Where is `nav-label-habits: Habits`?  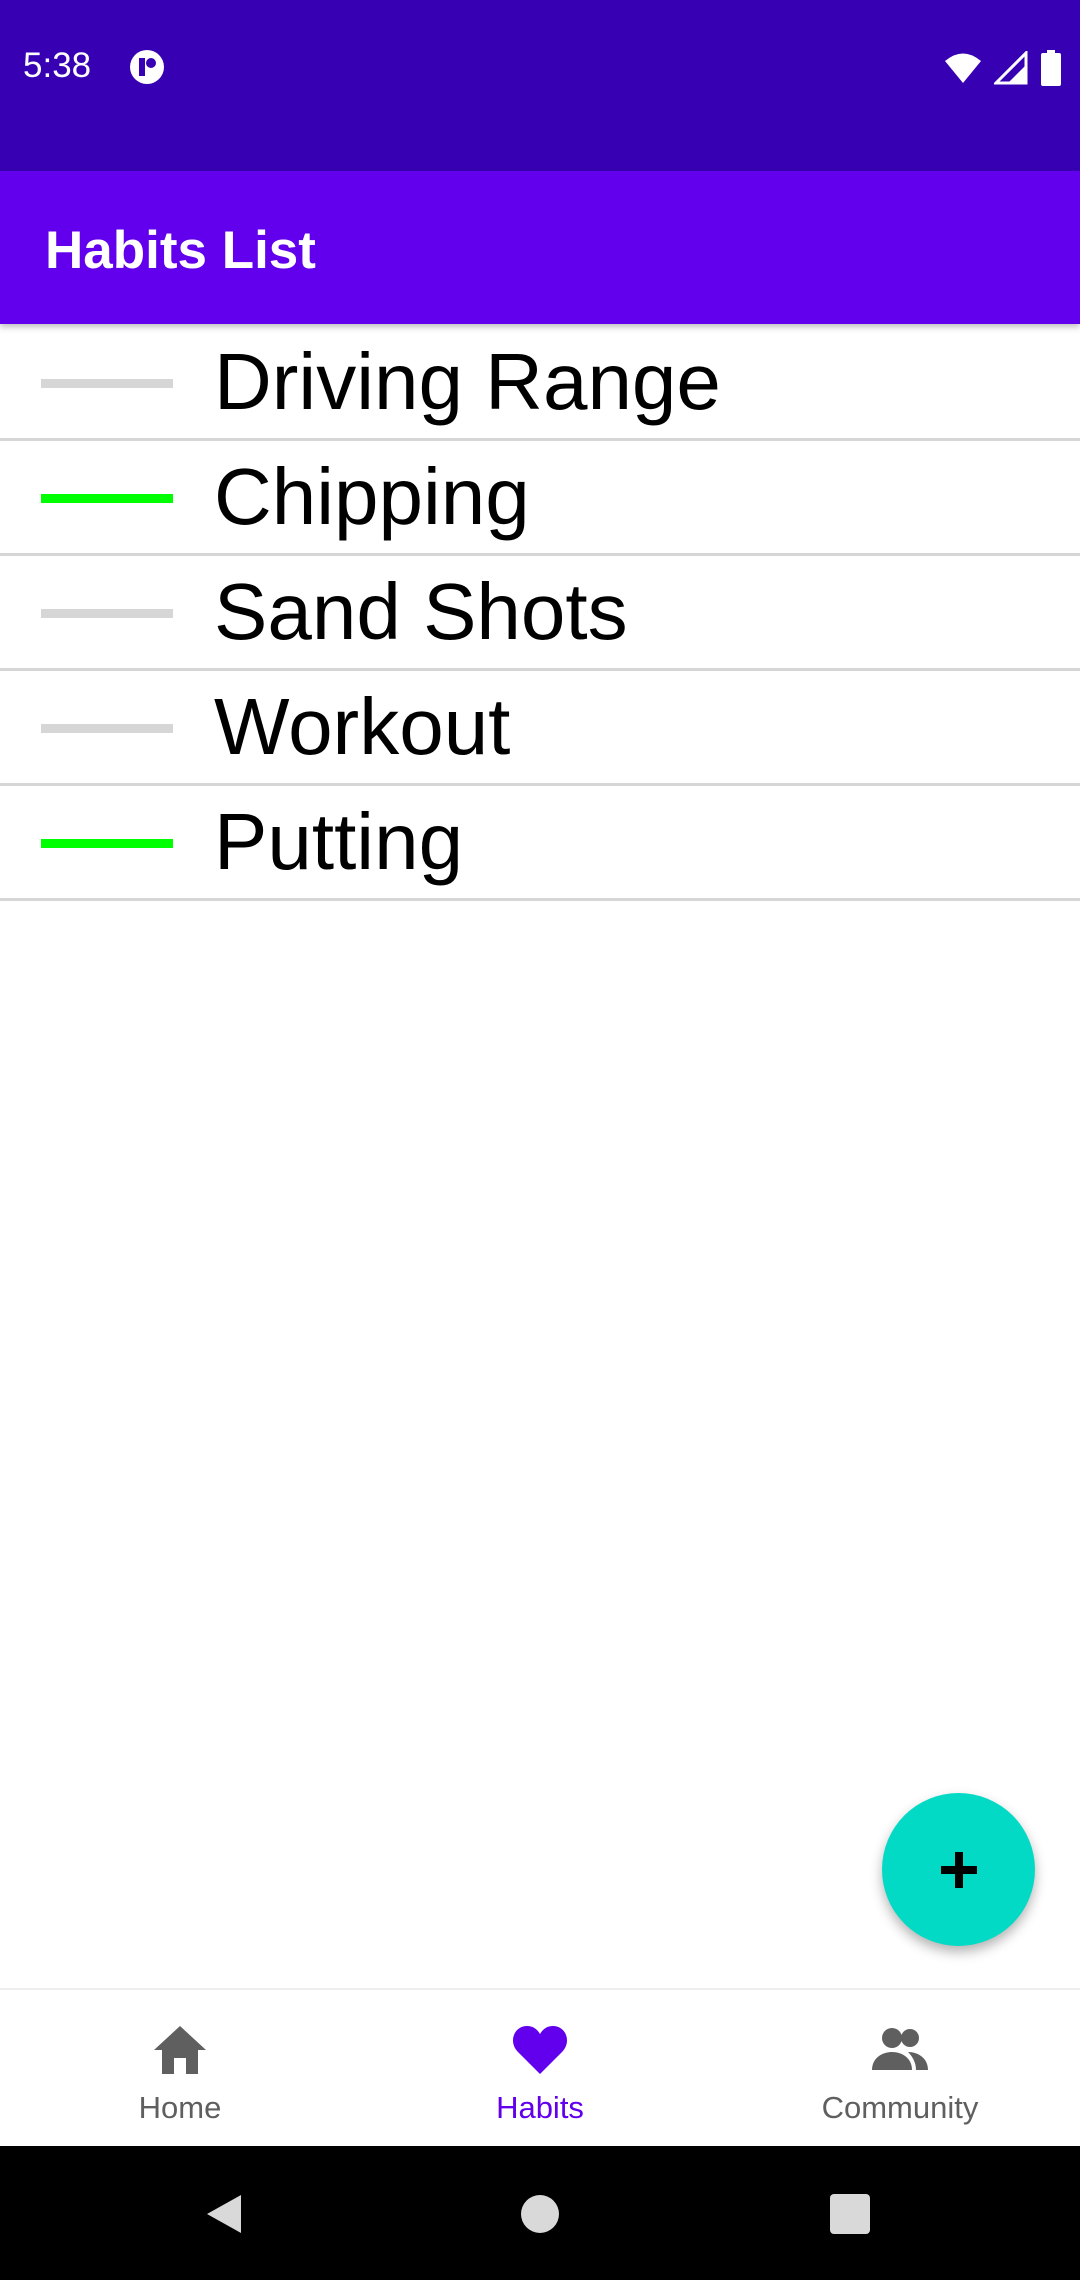 nav-label-habits: Habits is located at coordinates (540, 2107).